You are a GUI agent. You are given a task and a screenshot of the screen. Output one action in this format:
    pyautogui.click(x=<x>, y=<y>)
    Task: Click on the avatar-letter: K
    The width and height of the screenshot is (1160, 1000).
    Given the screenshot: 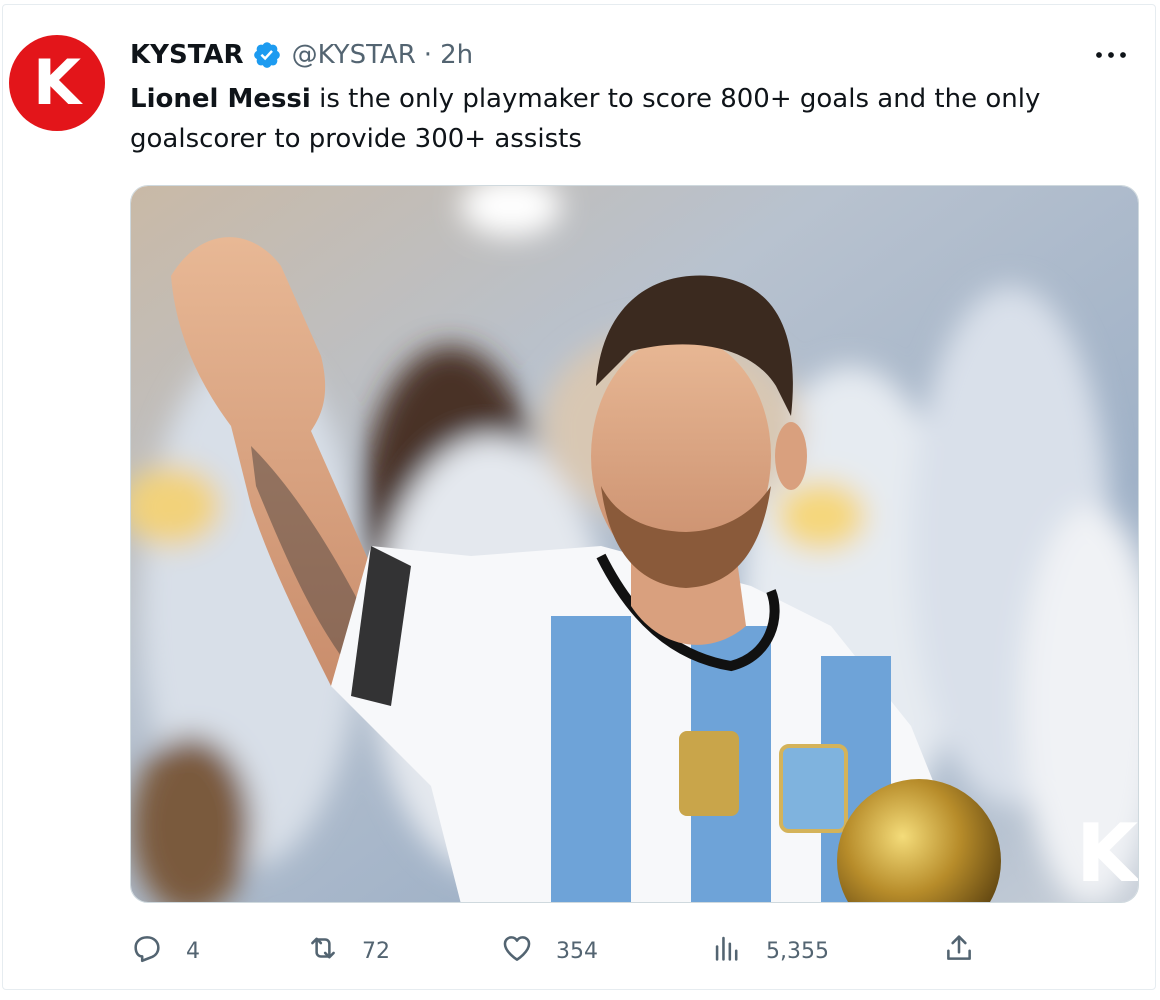 What is the action you would take?
    pyautogui.click(x=57, y=82)
    